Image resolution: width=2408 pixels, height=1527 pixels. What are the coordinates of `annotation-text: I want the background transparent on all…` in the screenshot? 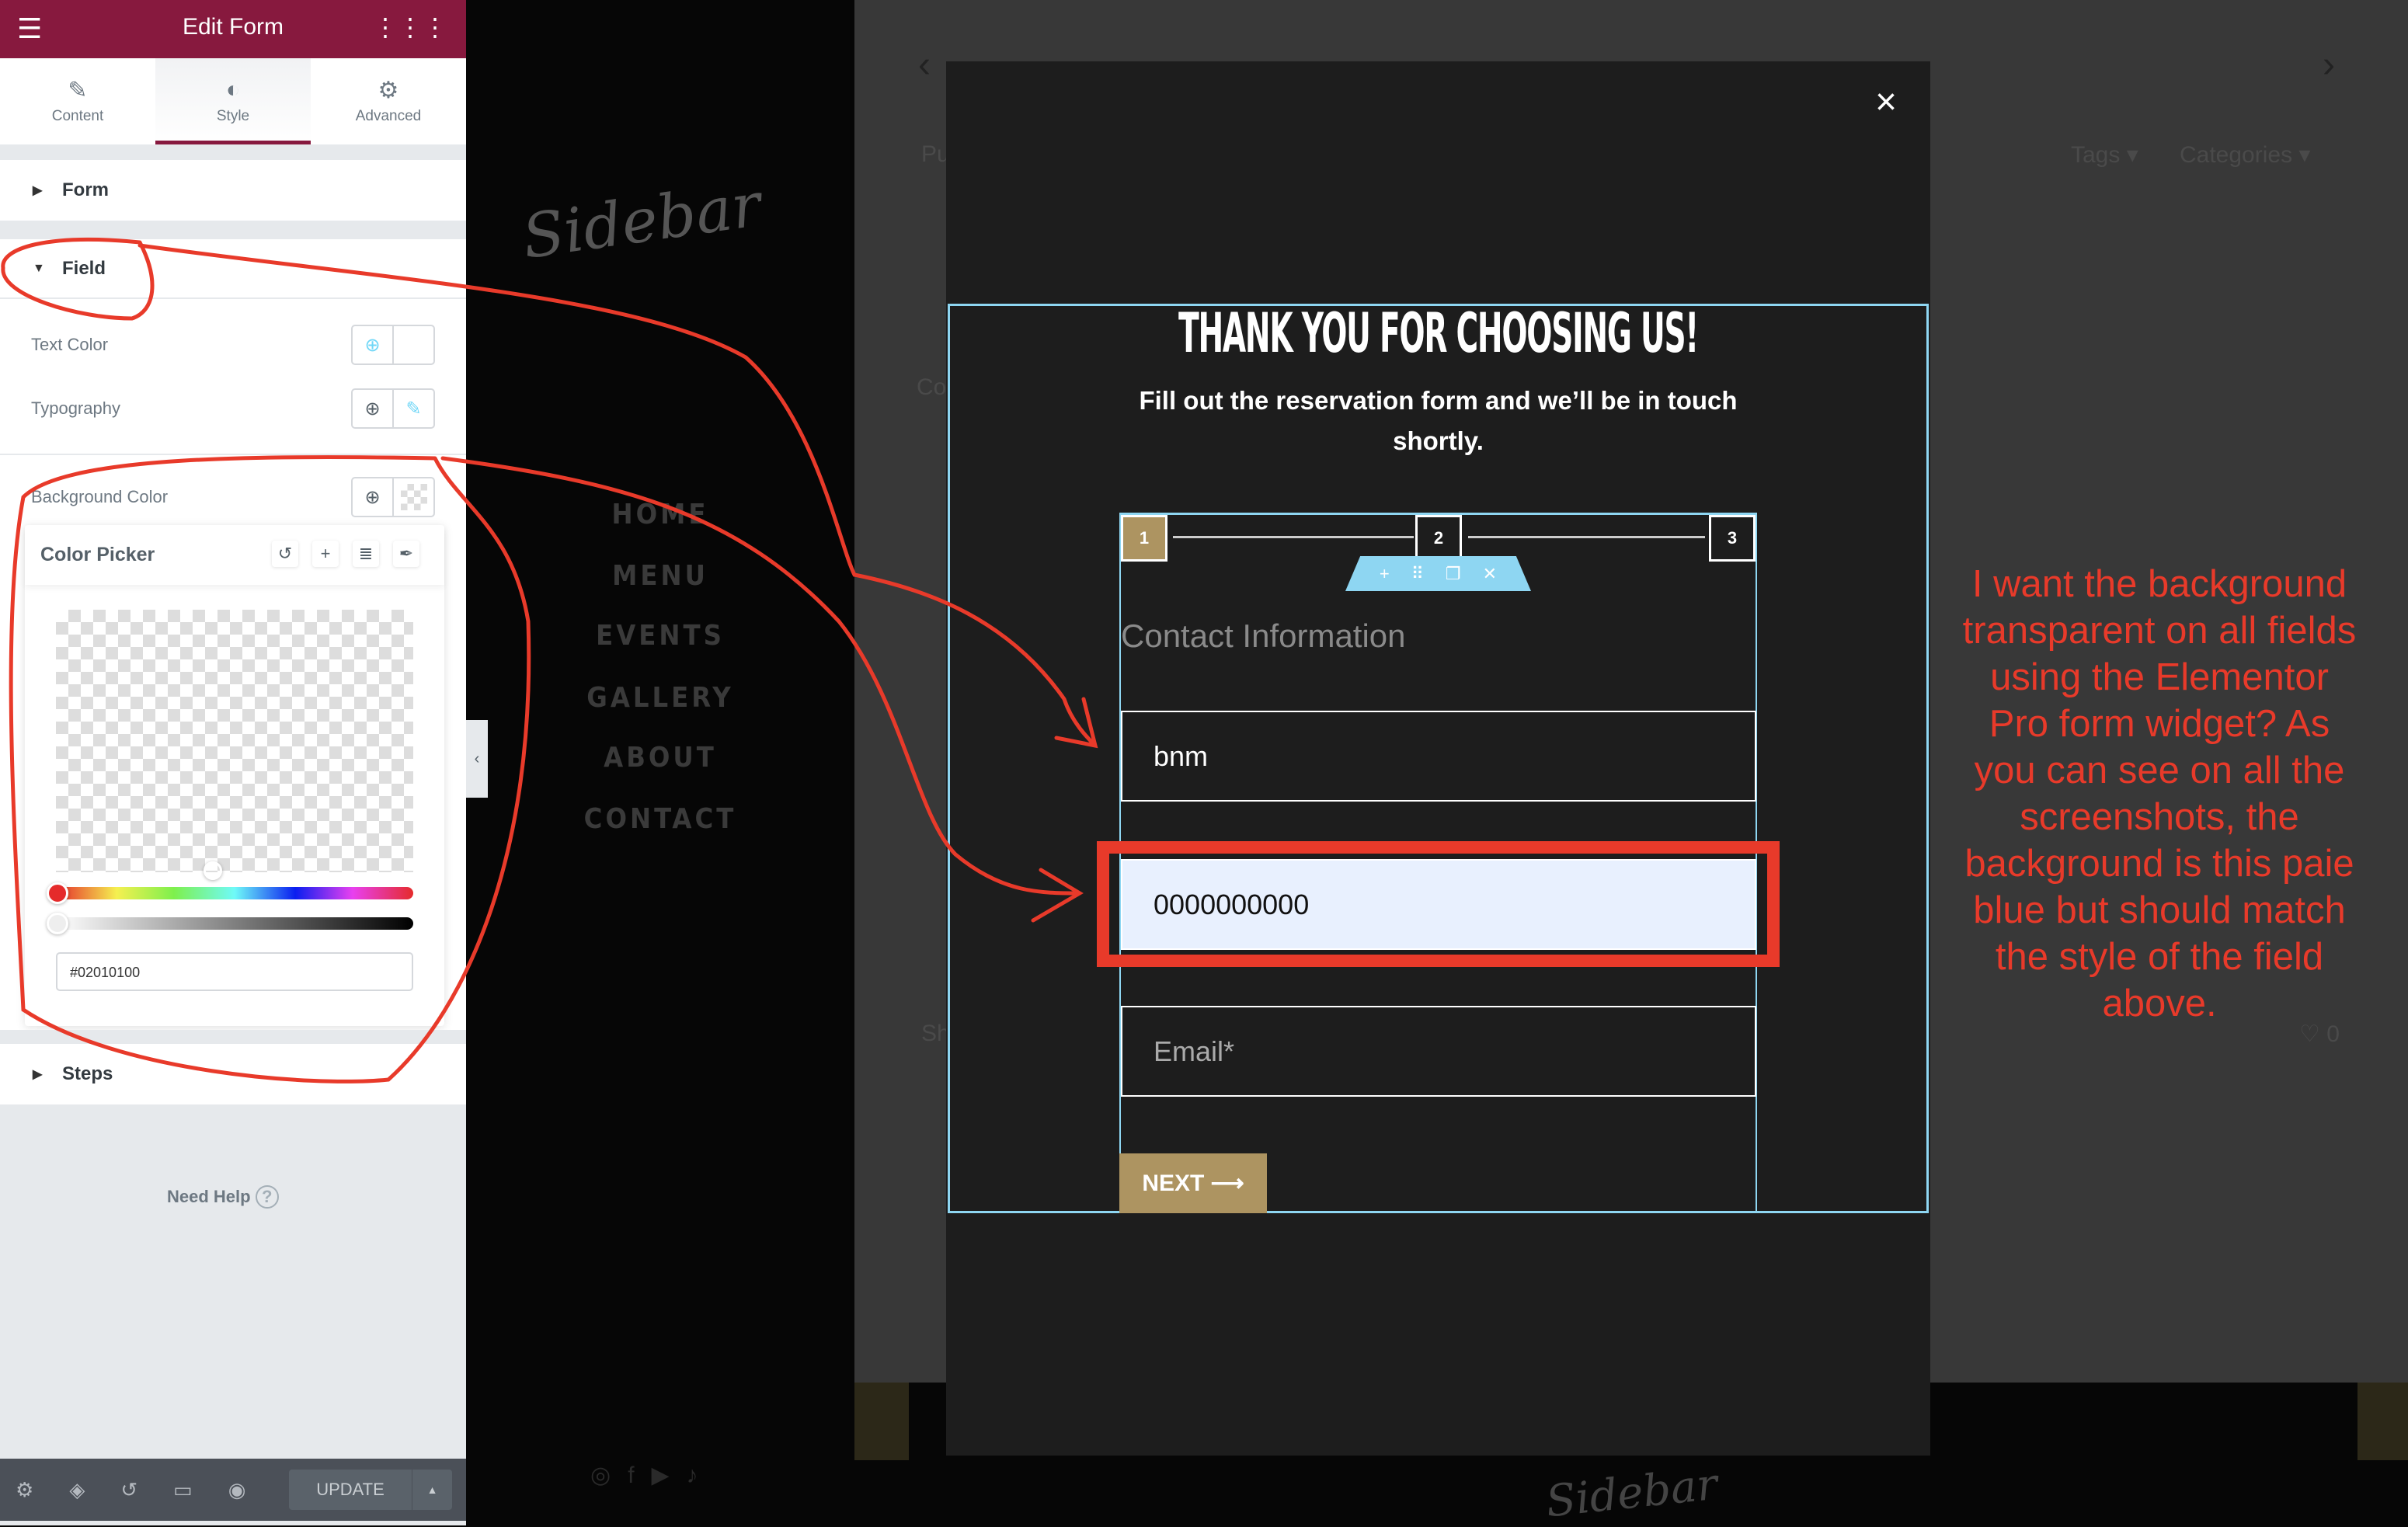 It's located at (2159, 794).